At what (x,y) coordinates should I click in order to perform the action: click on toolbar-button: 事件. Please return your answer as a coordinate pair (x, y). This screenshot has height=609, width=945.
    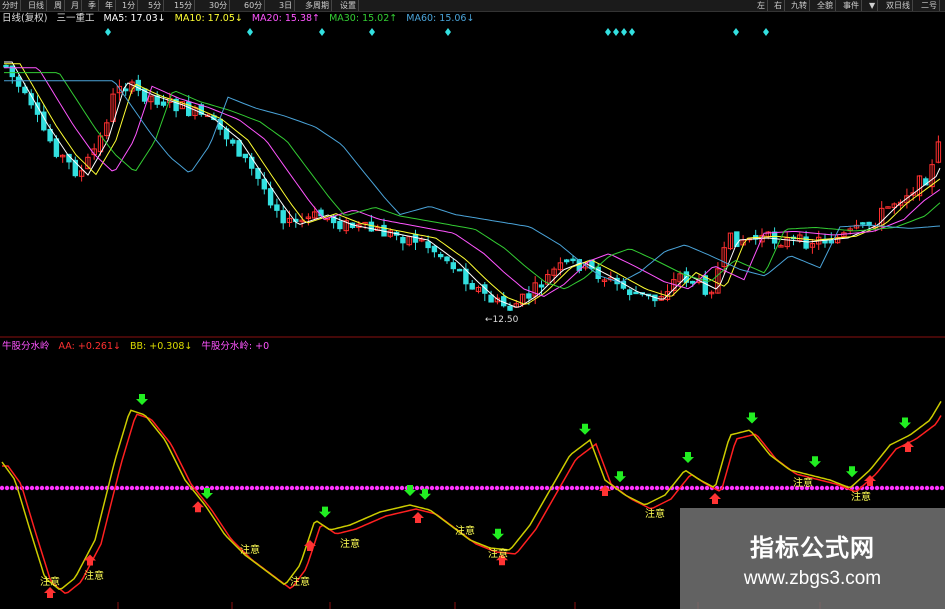
    Looking at the image, I should click on (851, 5).